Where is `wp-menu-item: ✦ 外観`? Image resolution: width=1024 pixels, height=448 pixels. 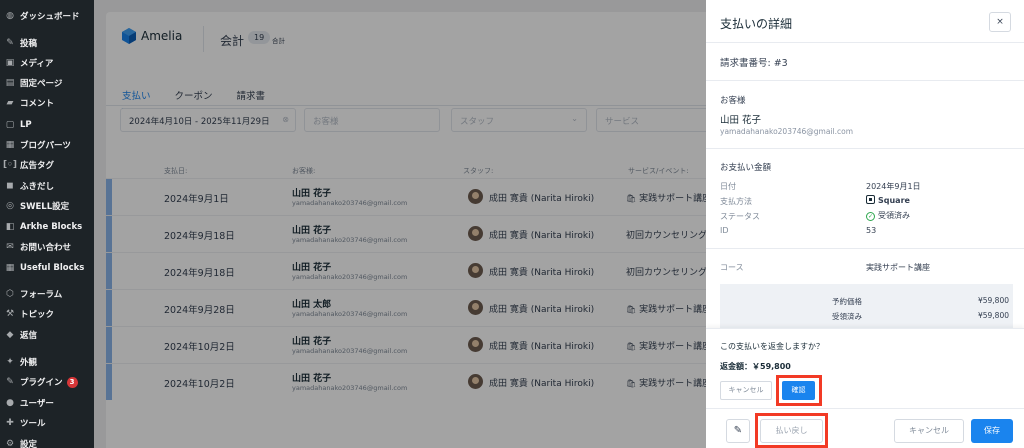
wp-menu-item: ✦ 外観 is located at coordinates (47, 362).